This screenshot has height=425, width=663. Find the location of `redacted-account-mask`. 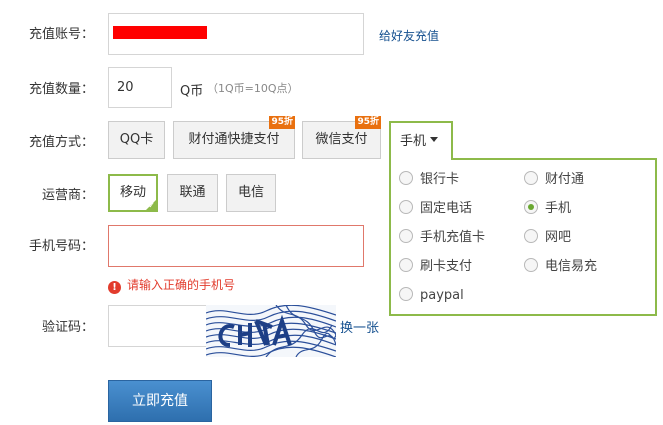

redacted-account-mask is located at coordinates (160, 32).